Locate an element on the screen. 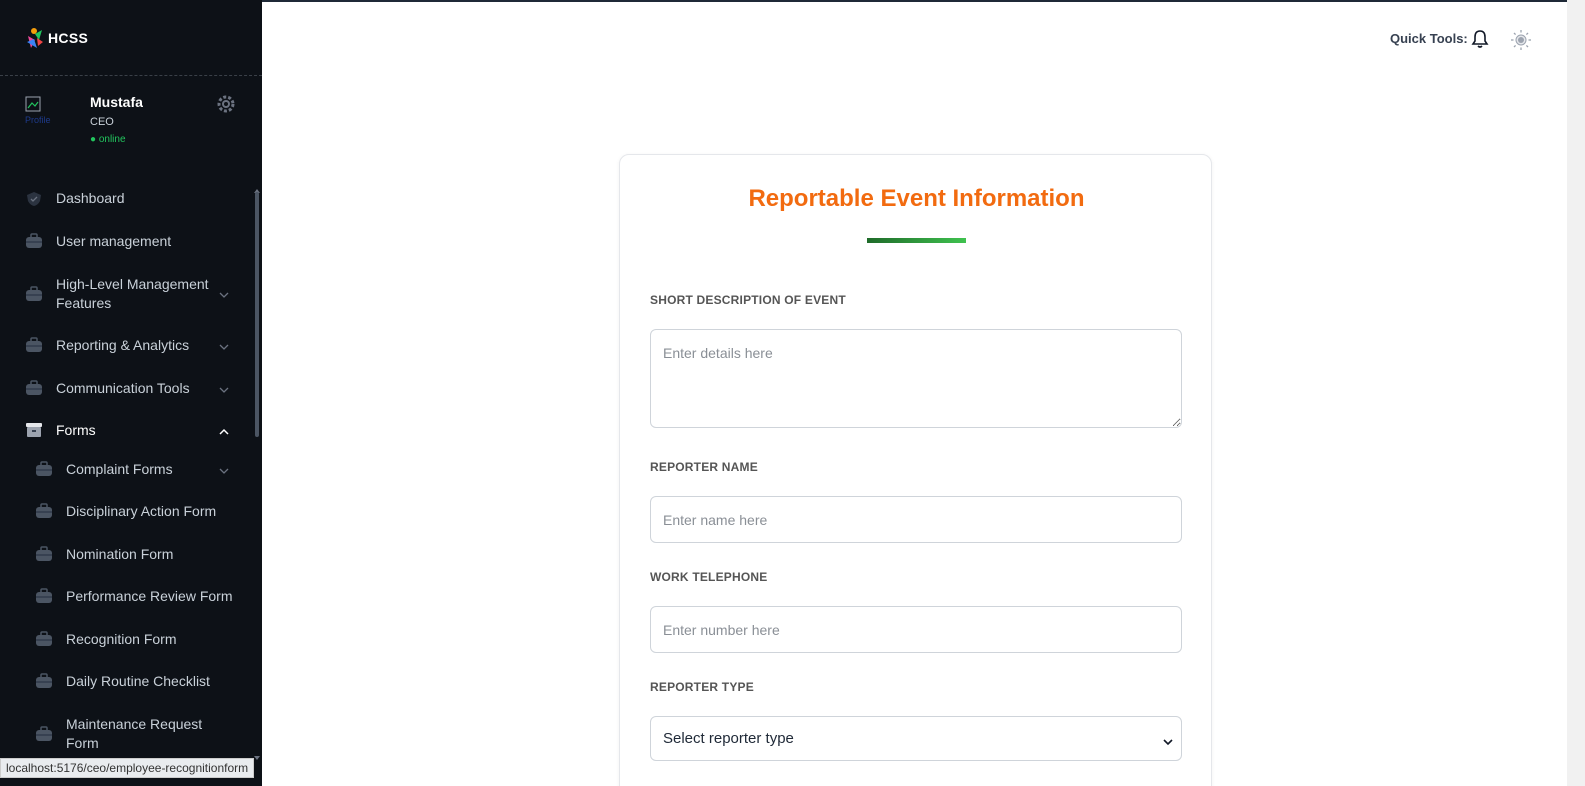 This screenshot has width=1585, height=786. sidebar-item-nomination-form: Nomination Form is located at coordinates (126, 554).